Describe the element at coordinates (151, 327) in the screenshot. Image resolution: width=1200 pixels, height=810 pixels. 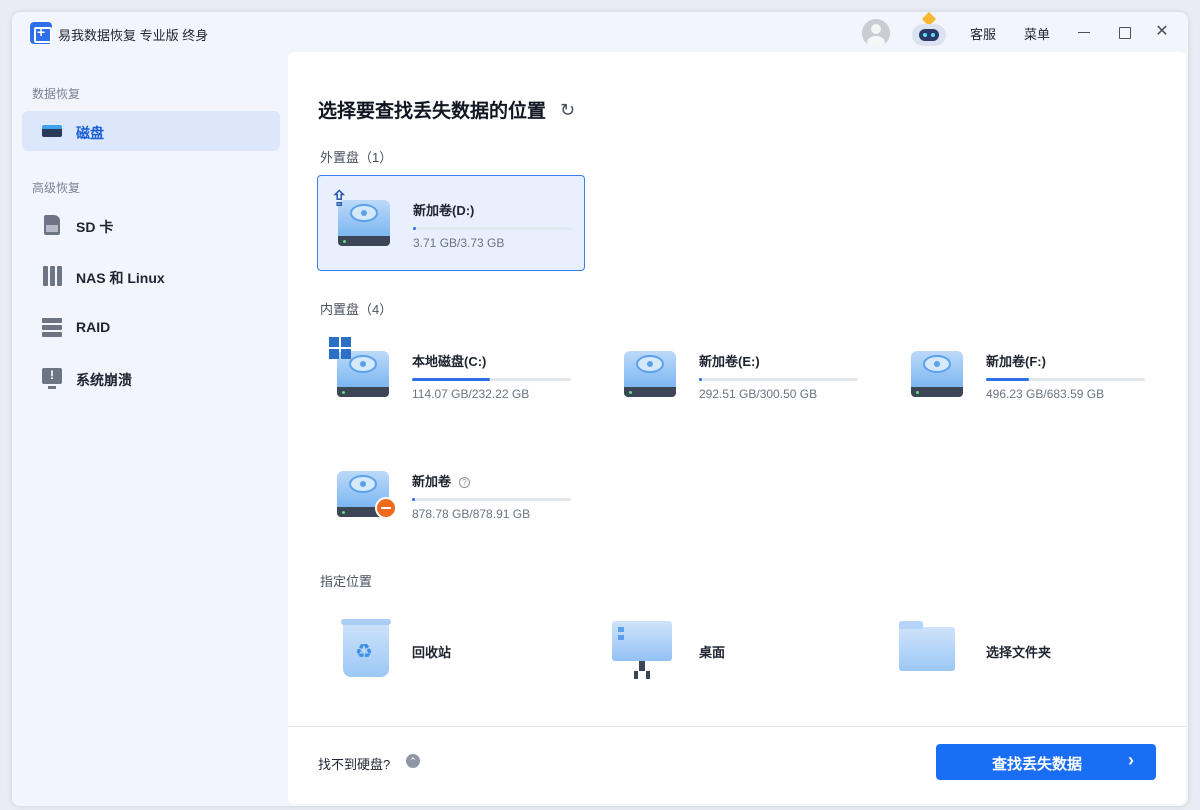
I see `sidebar-item-raid: RAID` at that location.